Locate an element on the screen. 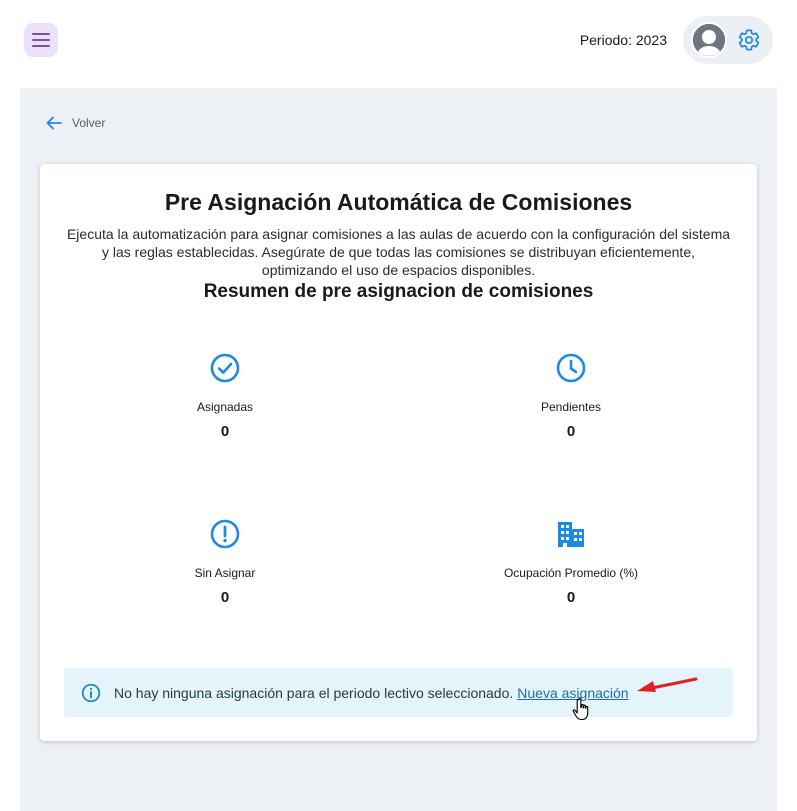  user-avatar-icon is located at coordinates (709, 40).